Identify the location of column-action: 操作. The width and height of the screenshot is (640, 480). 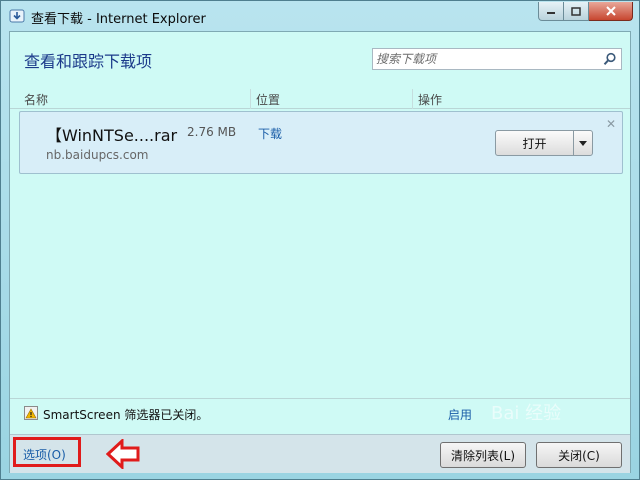
(430, 99).